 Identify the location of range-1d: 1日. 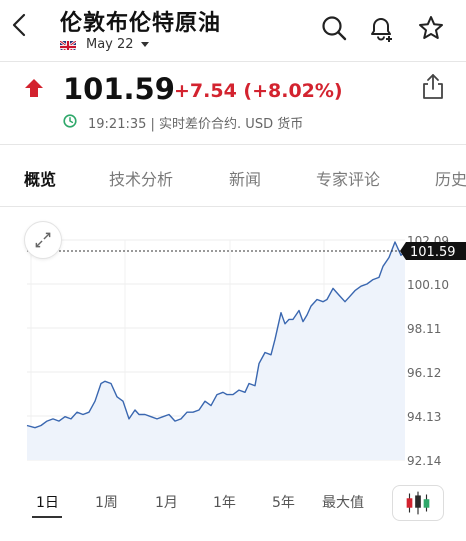
(47, 502).